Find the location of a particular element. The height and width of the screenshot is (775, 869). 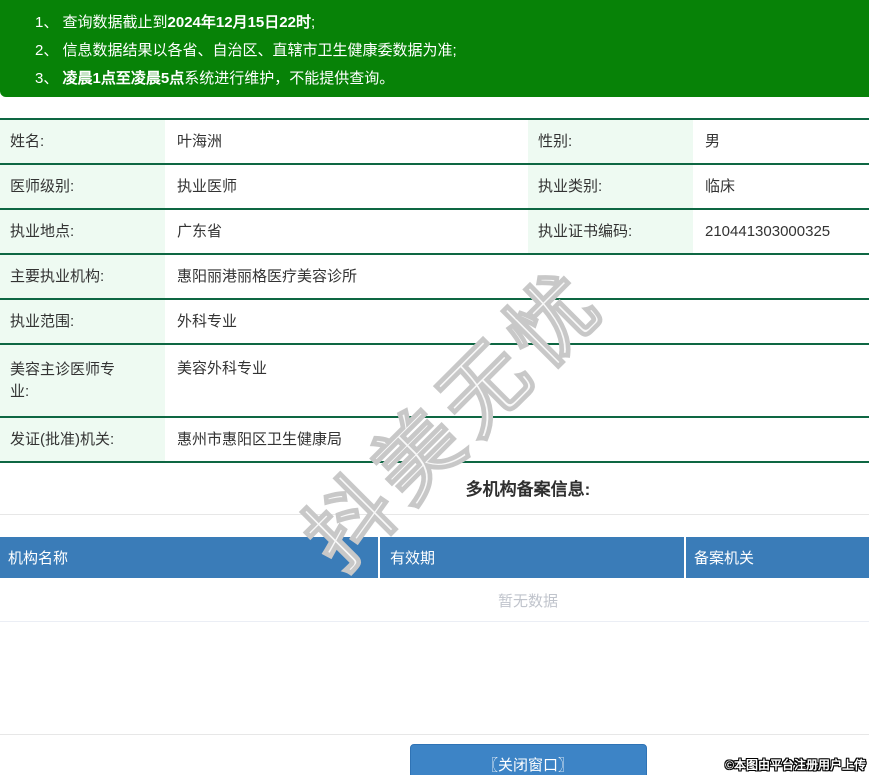

column-header-record-authority: 备案机关 is located at coordinates (776, 557).